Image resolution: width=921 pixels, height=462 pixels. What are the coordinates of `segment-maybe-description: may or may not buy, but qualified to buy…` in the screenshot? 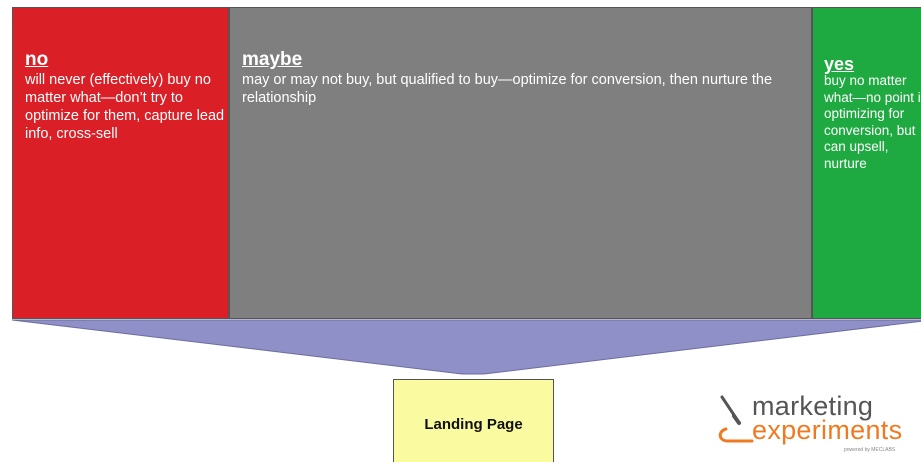 It's located at (507, 89).